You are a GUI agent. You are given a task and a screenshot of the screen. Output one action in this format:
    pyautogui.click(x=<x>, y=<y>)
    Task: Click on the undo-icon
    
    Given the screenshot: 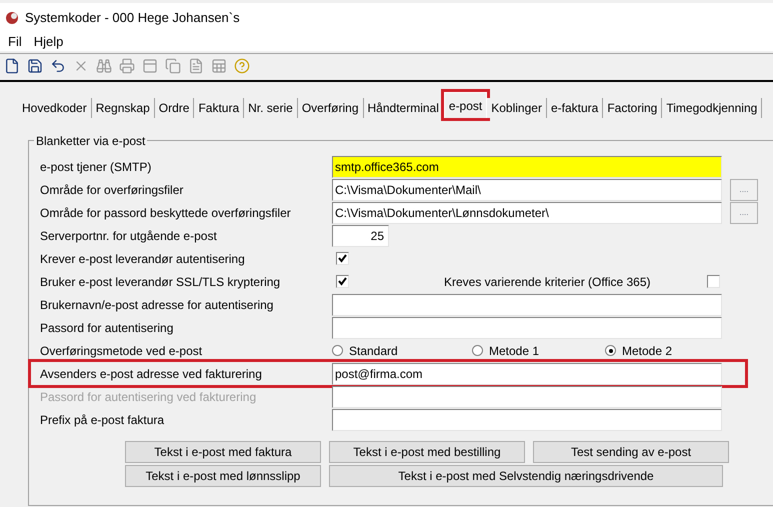 What is the action you would take?
    pyautogui.click(x=58, y=66)
    